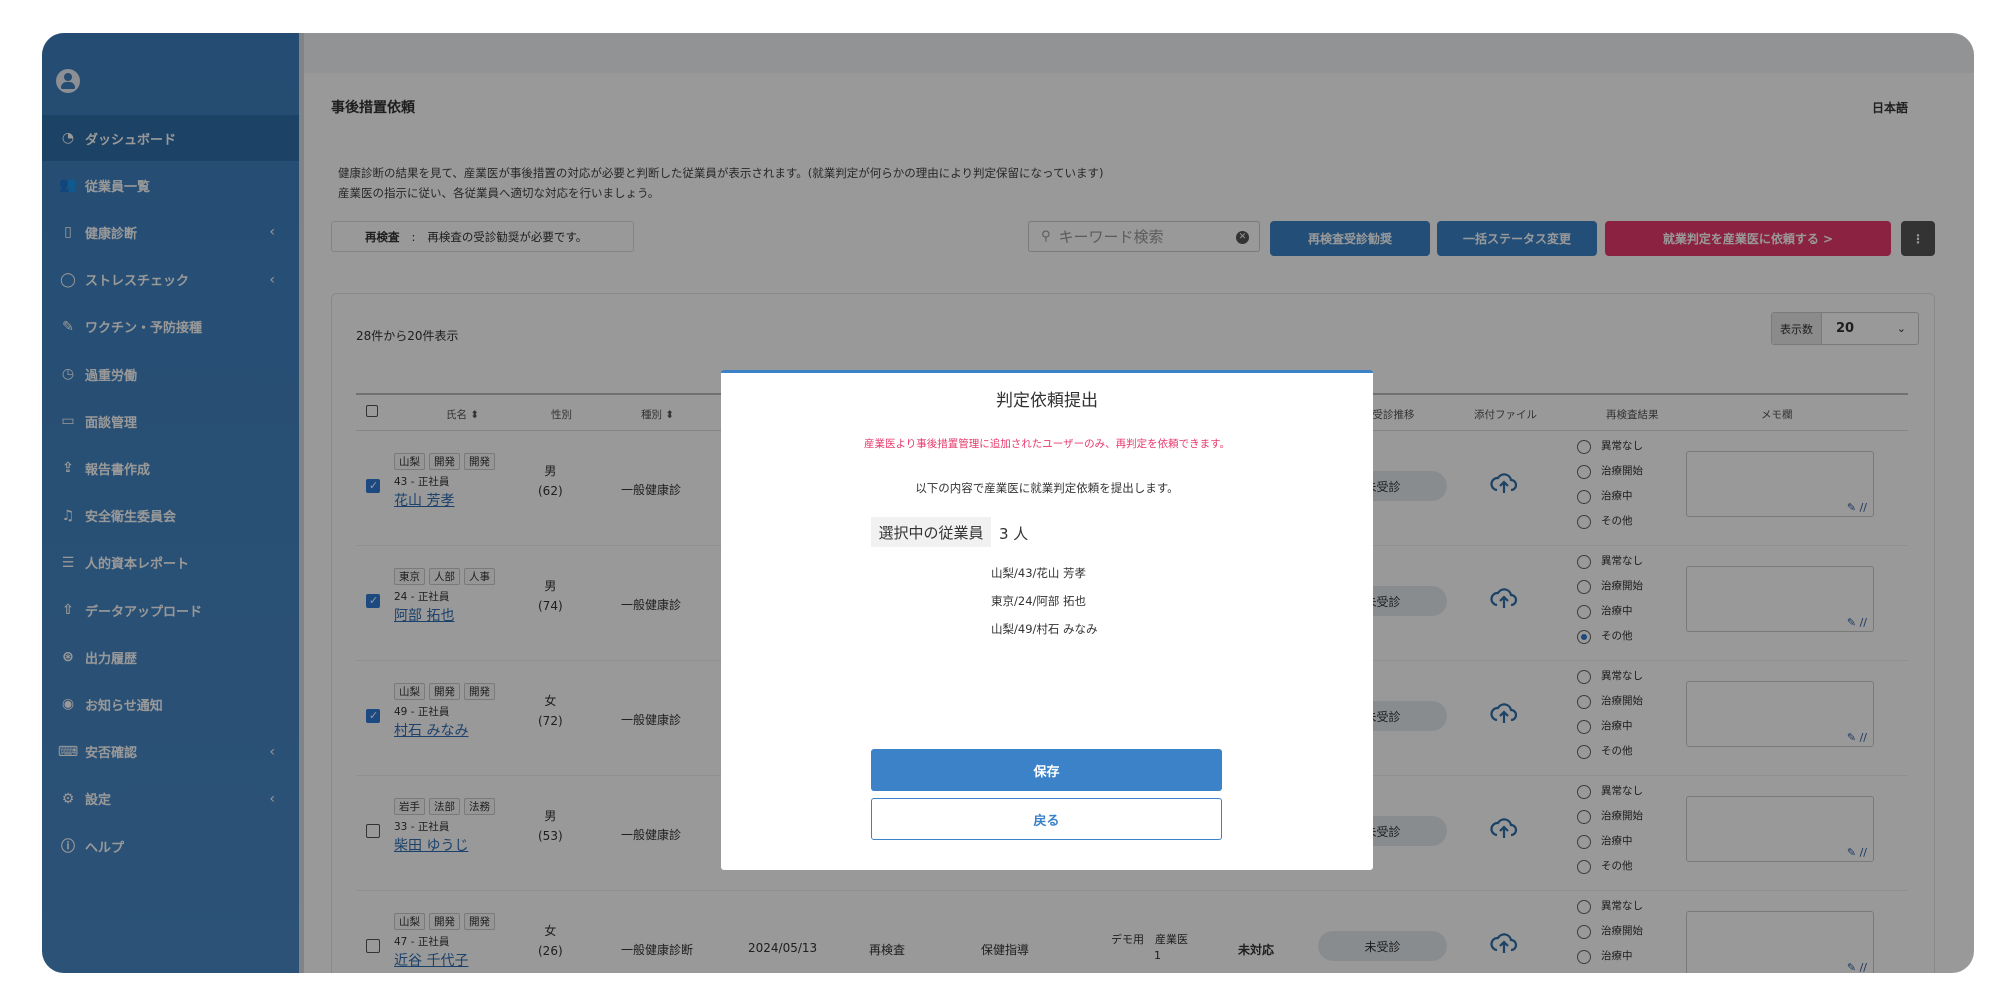 The image size is (2014, 1006). Describe the element at coordinates (1046, 819) in the screenshot. I see `back-button: 戻る` at that location.